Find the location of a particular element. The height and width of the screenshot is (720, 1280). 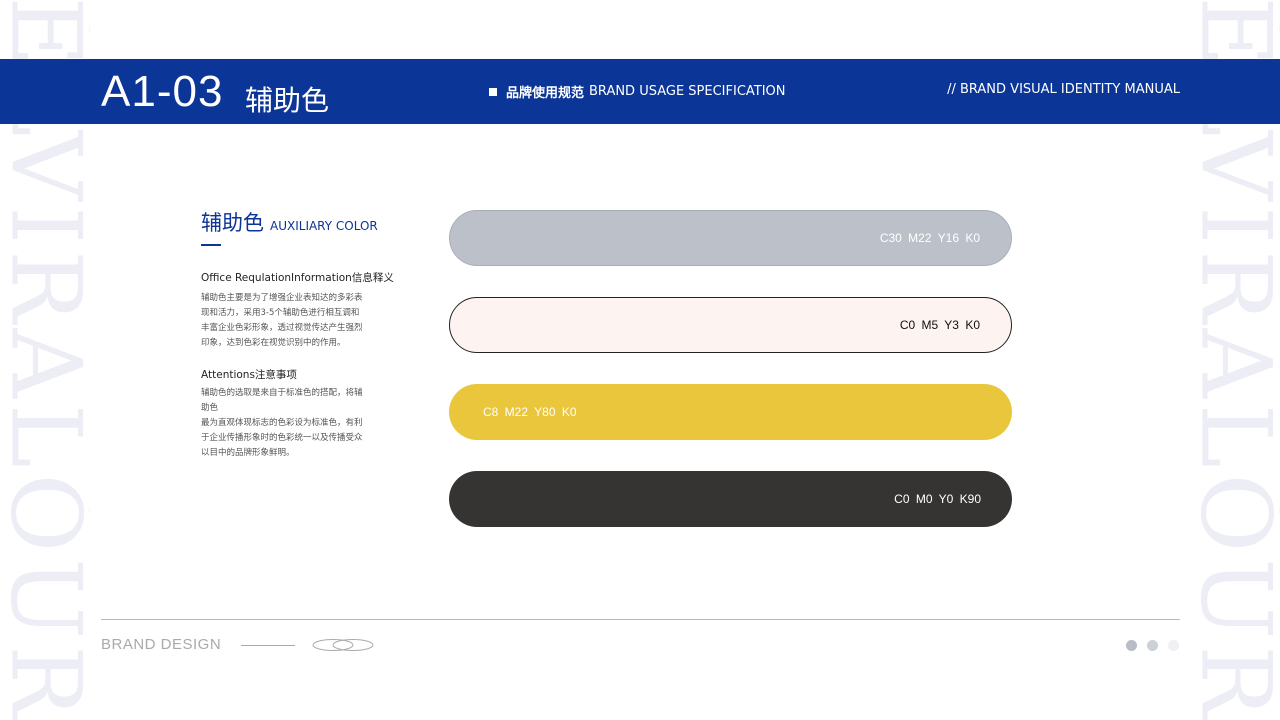

section-title-en: AUXILIARY COLOR is located at coordinates (324, 226).